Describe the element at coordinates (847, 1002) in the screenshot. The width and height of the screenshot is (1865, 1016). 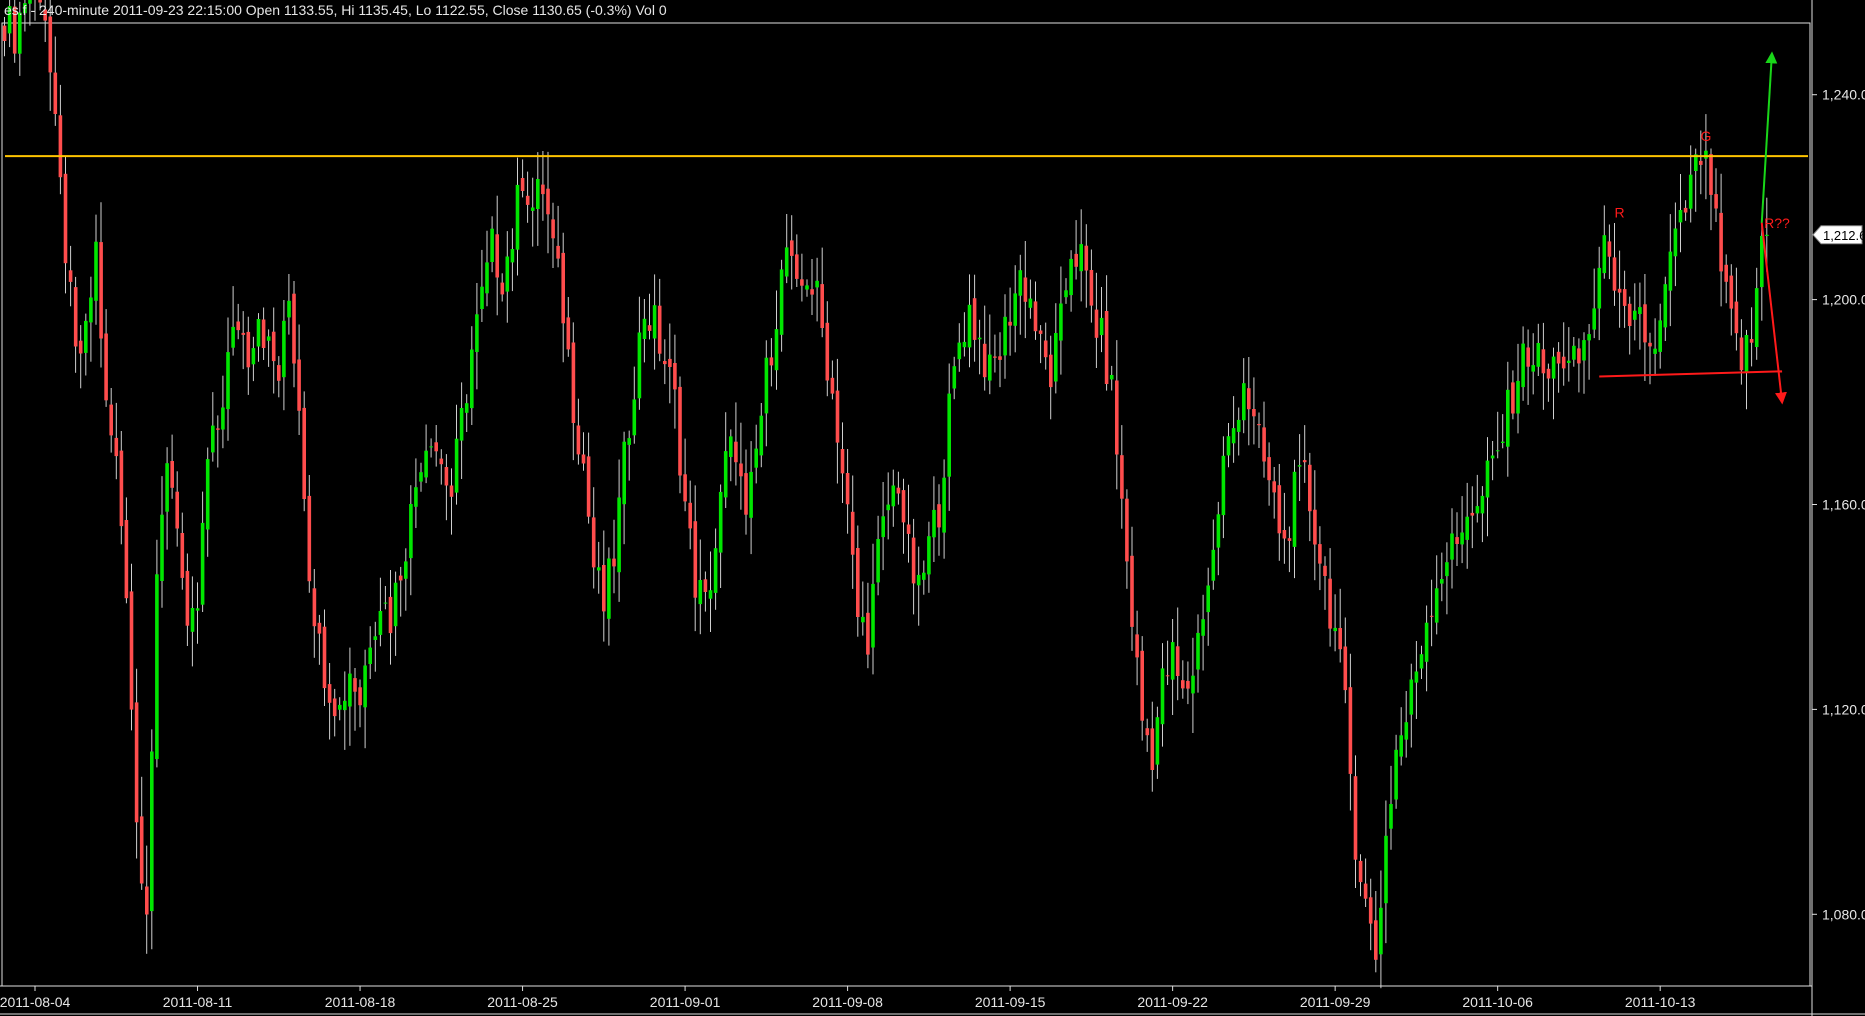
I see `x-tick-label: 2011-09-08` at that location.